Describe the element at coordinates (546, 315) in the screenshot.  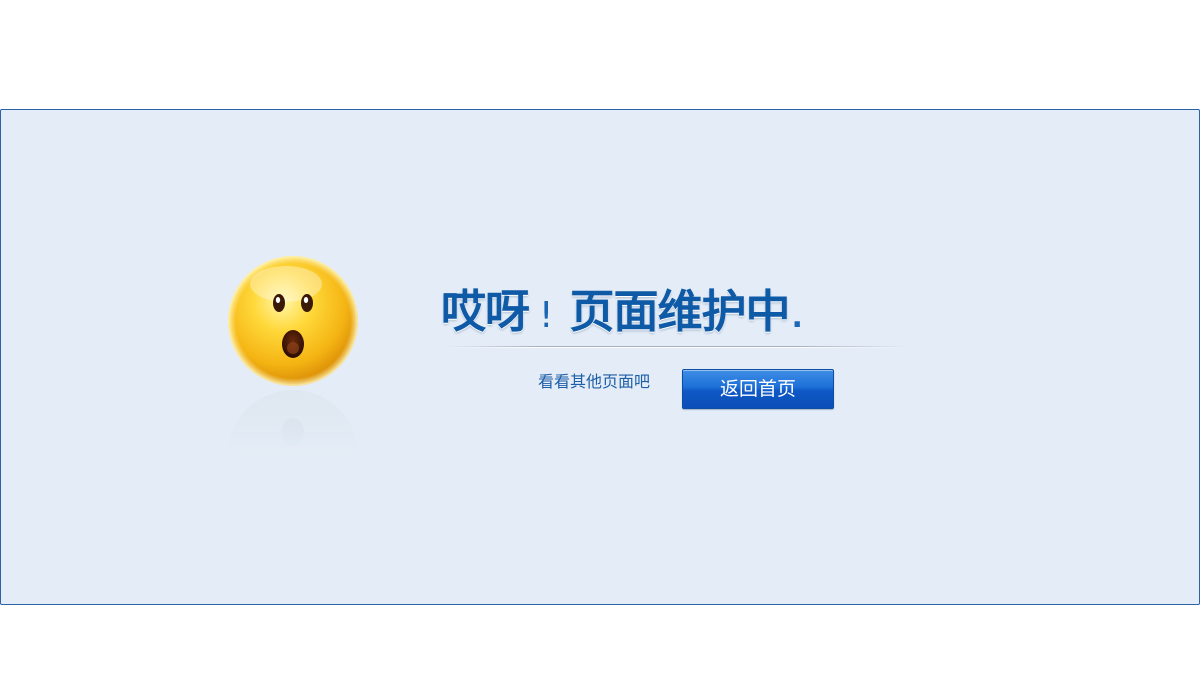
I see `title-exclamation-mark: !` at that location.